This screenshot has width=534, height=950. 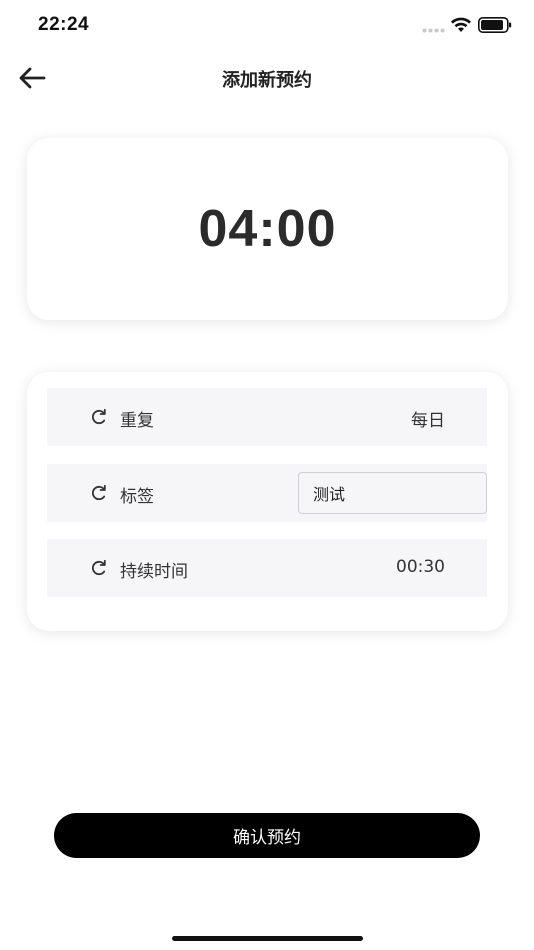 I want to click on status-time: 22:24, so click(x=64, y=24).